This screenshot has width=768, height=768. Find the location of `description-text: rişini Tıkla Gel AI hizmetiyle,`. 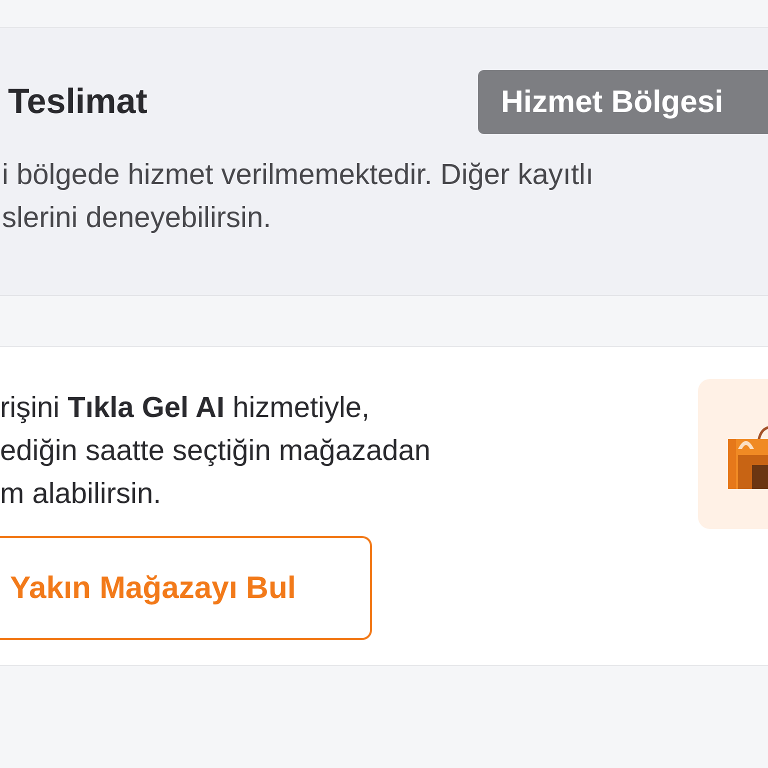

description-text: rişini Tıkla Gel AI hizmetiyle, is located at coordinates (185, 408).